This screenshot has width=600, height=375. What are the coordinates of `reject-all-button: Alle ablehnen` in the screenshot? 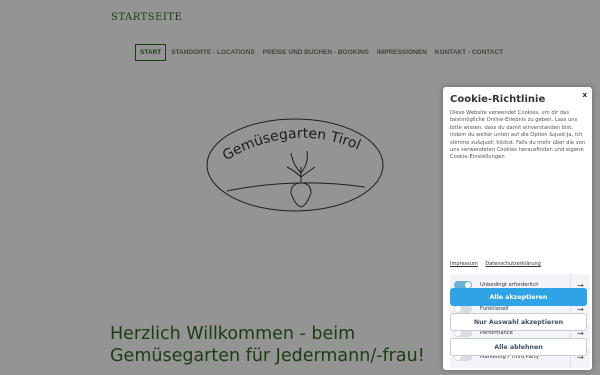 It's located at (518, 347).